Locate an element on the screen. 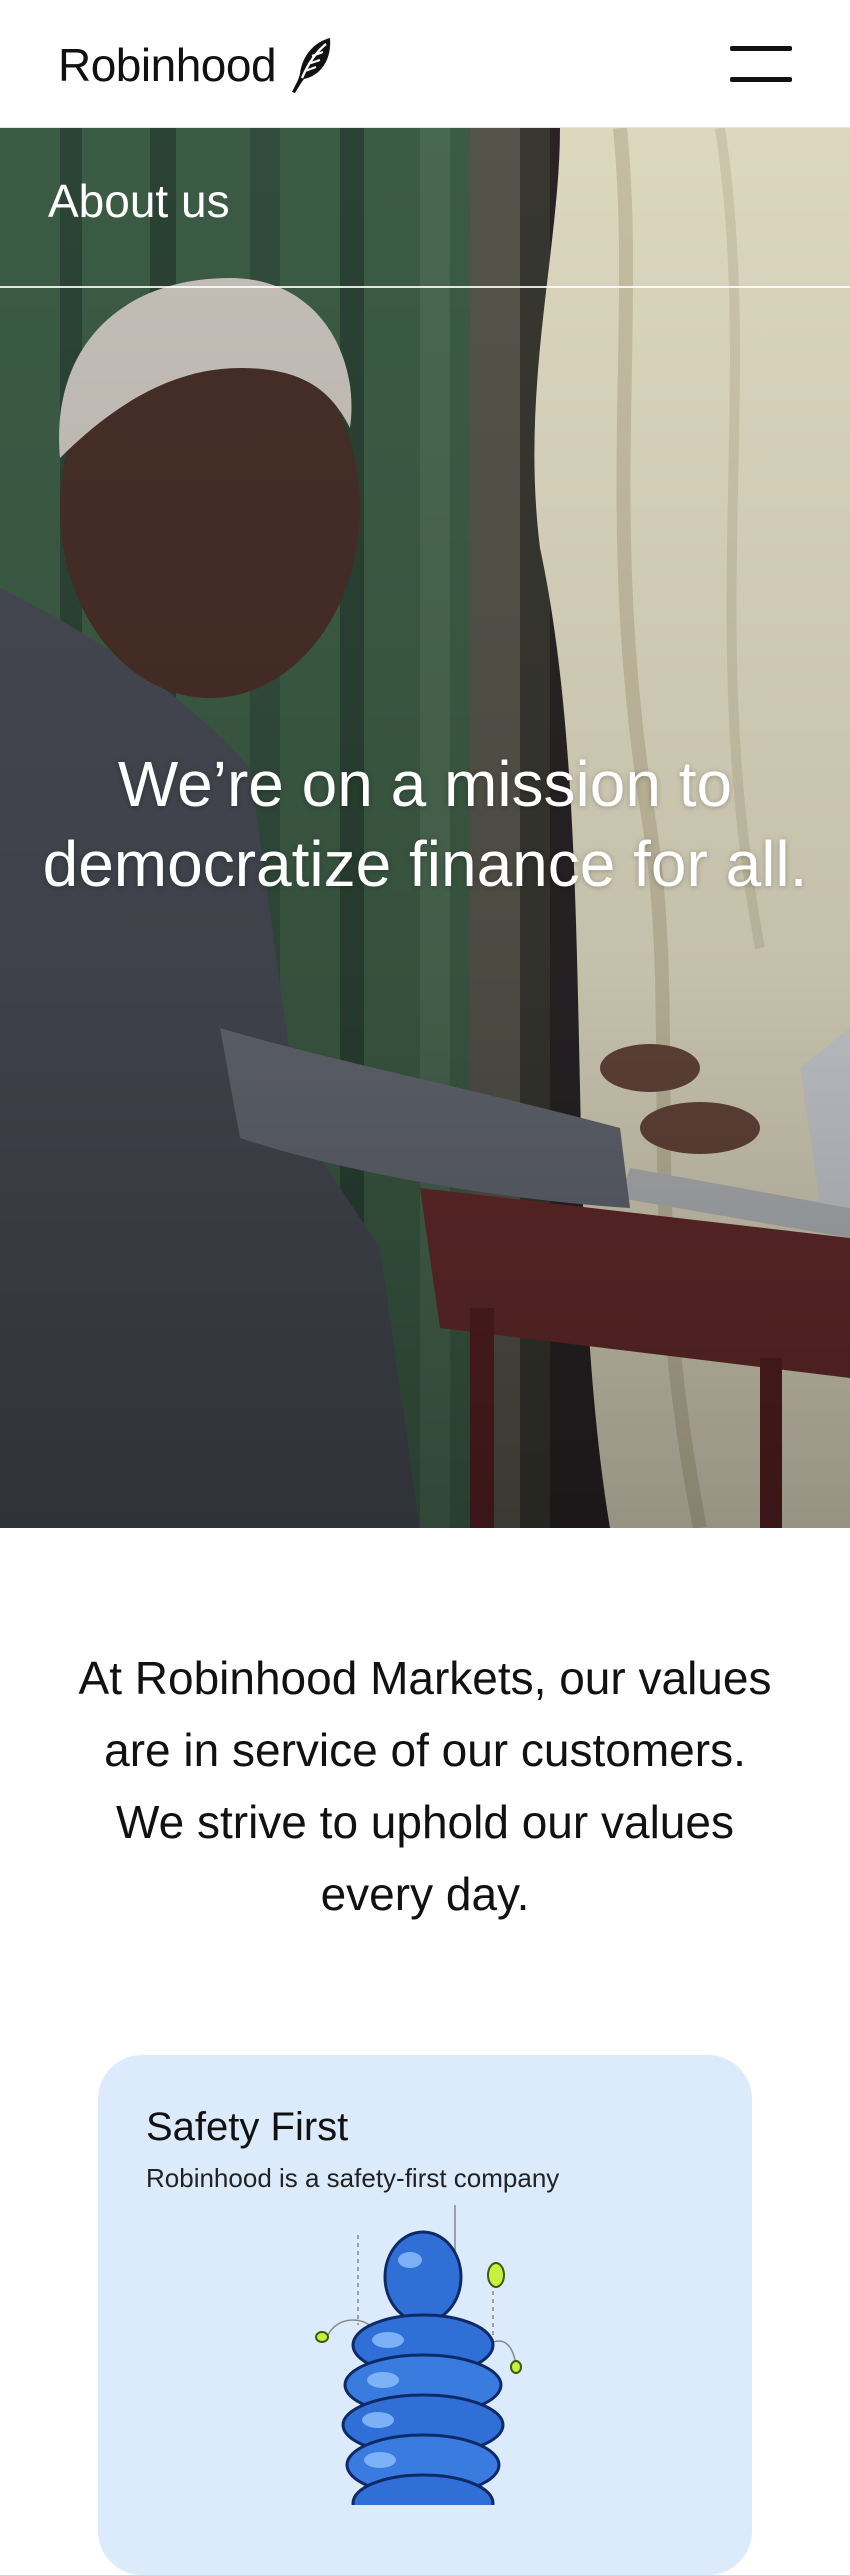 This screenshot has width=850, height=2575. brand-logo: Robinhood is located at coordinates (197, 65).